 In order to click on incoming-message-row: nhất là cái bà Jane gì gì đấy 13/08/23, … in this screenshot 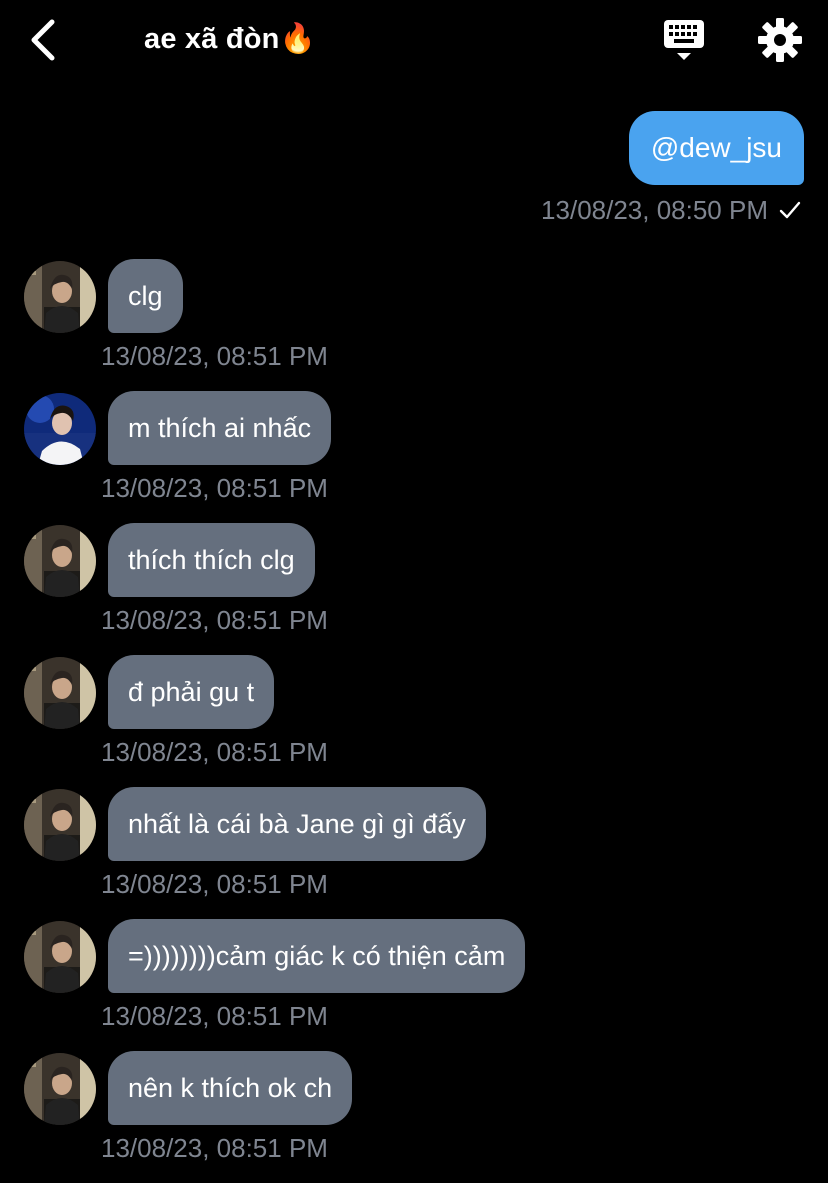, I will do `click(414, 853)`.